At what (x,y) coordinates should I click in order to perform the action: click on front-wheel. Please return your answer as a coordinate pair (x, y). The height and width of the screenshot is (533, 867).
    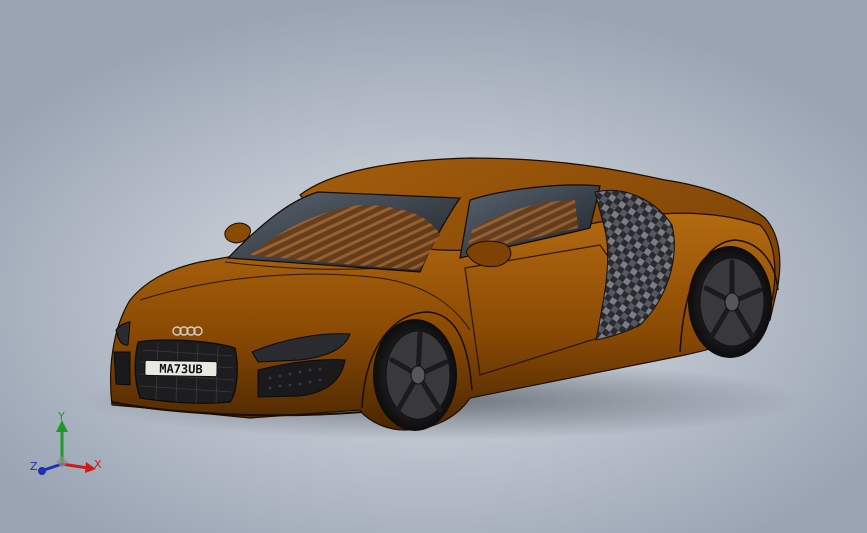
    Looking at the image, I should click on (415, 375).